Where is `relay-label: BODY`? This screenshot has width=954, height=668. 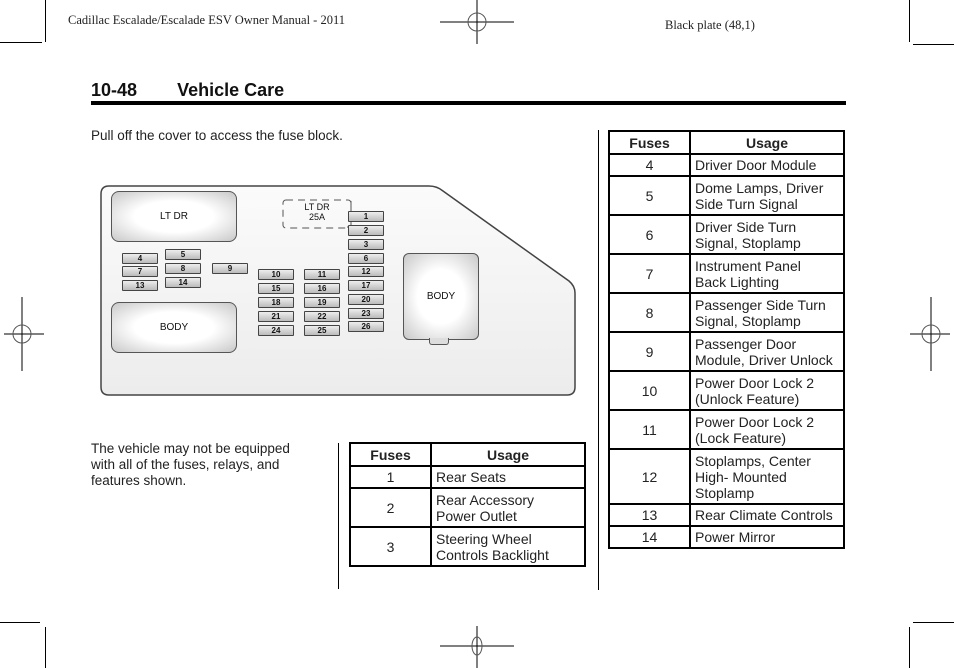 relay-label: BODY is located at coordinates (174, 327).